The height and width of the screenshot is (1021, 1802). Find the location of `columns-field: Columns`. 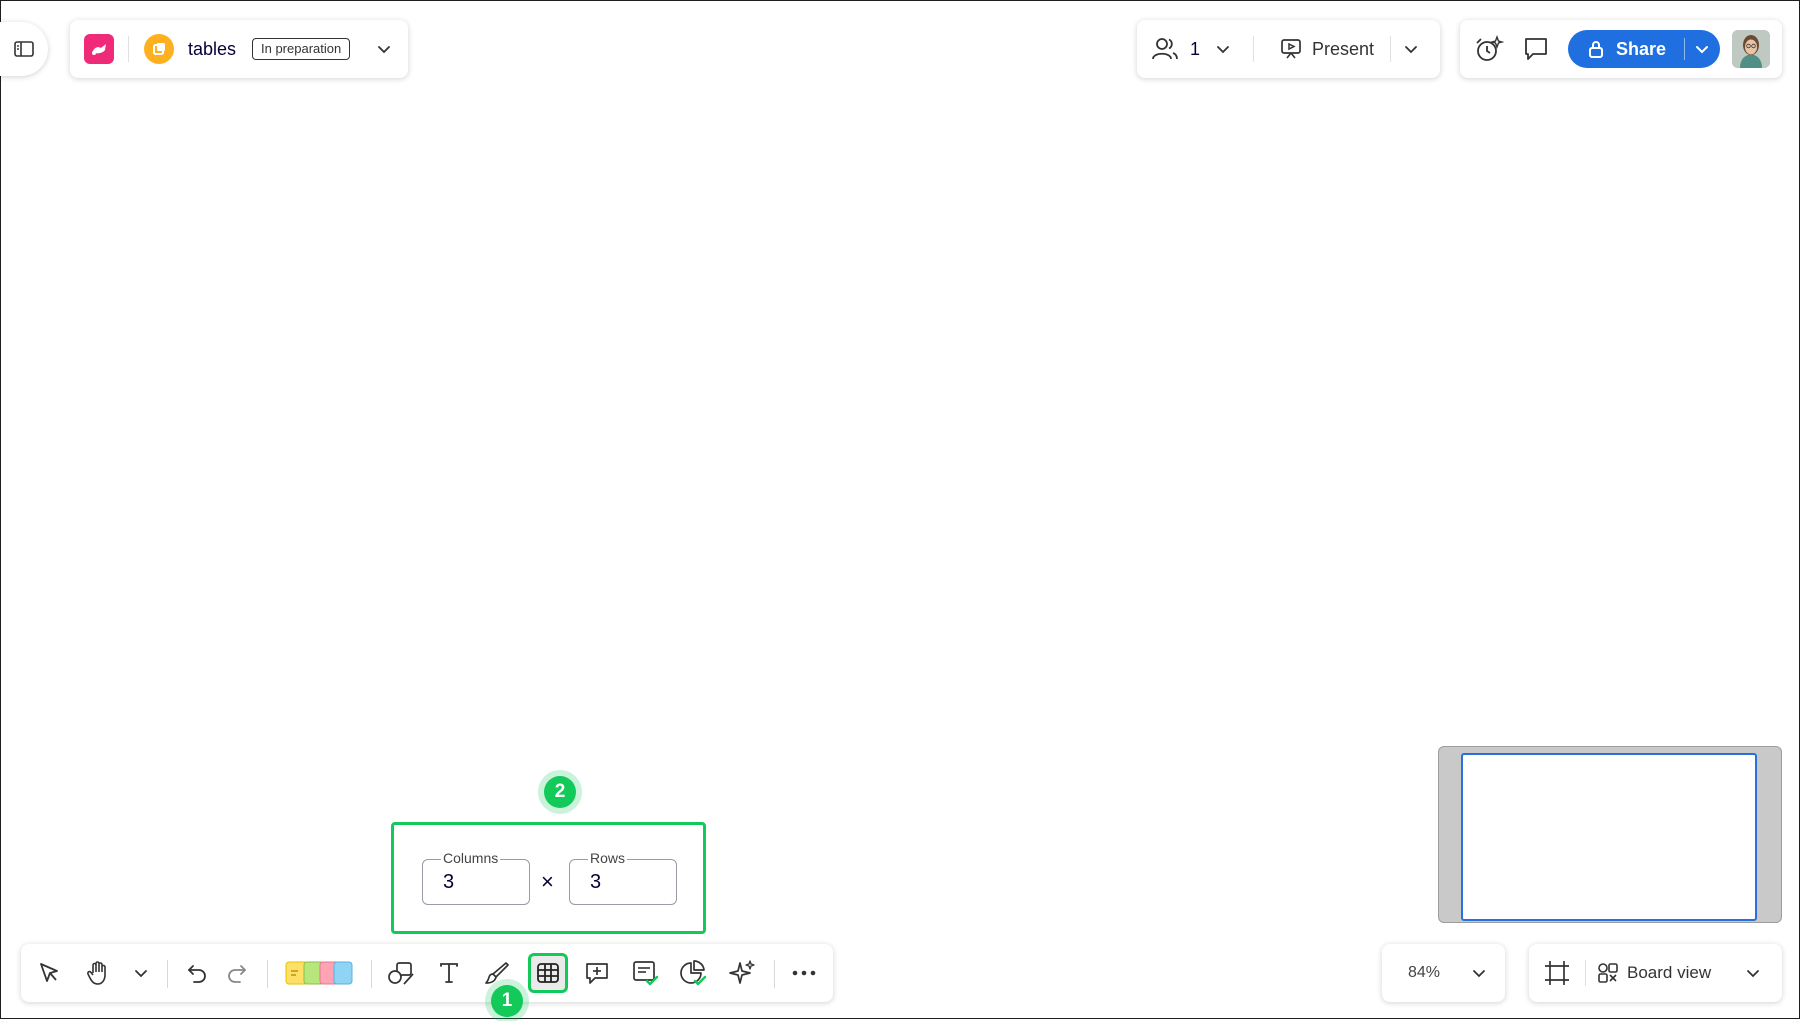

columns-field: Columns is located at coordinates (476, 877).